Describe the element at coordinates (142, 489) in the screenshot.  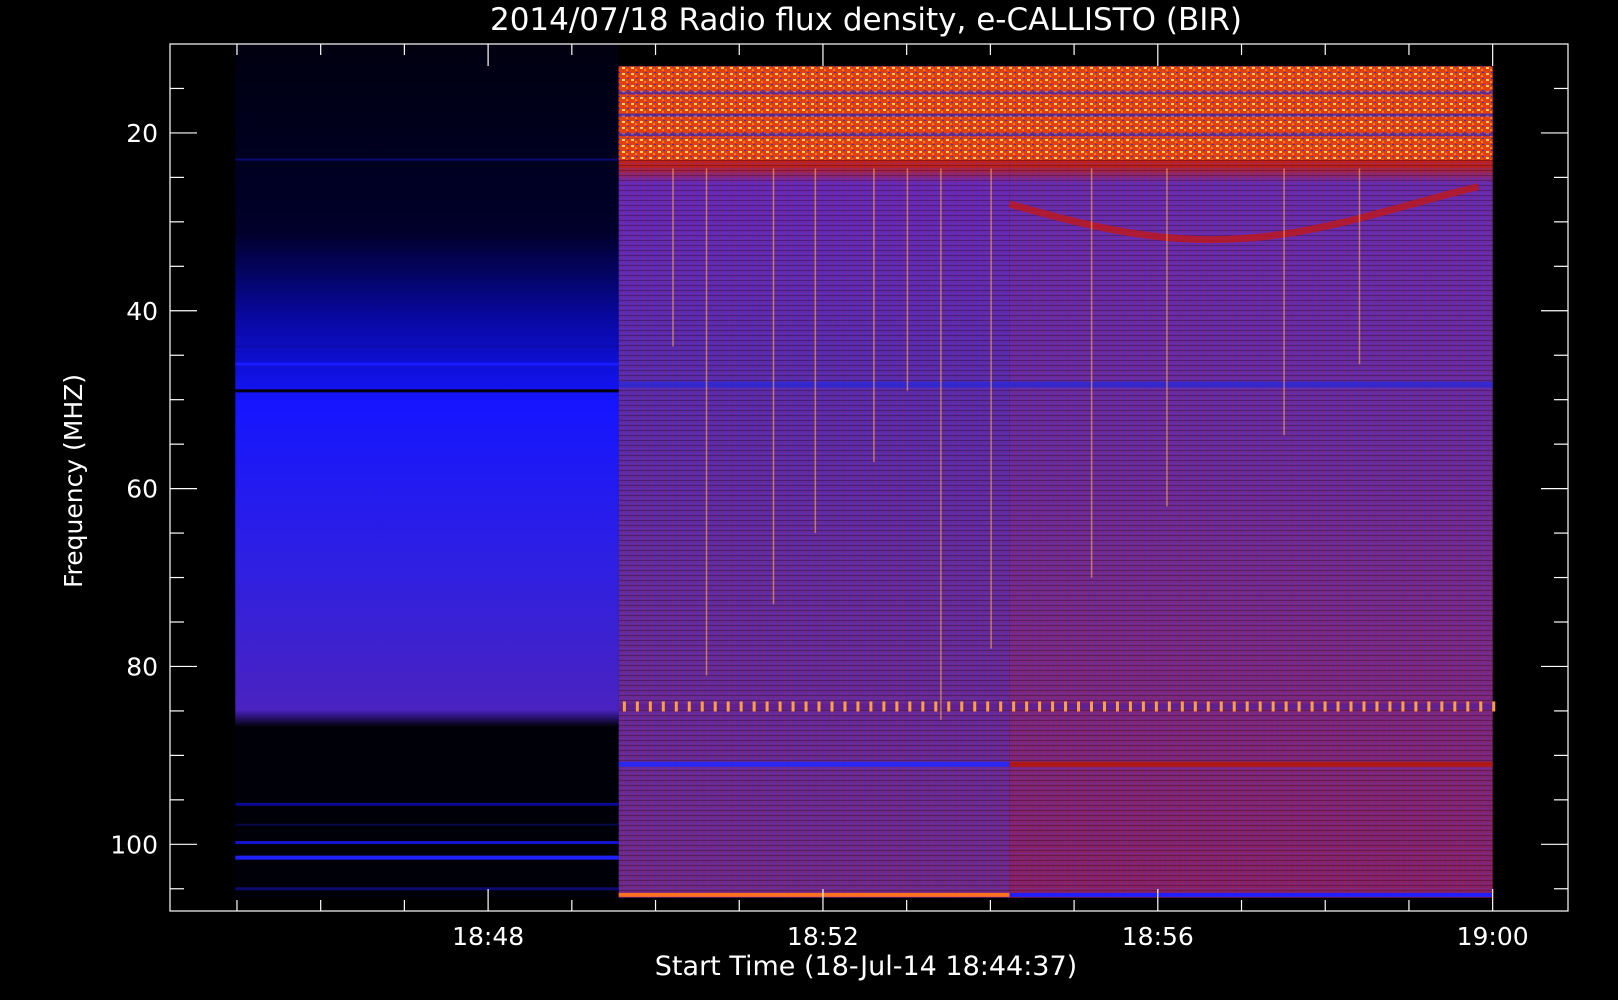
I see `y-tick-label: 60` at that location.